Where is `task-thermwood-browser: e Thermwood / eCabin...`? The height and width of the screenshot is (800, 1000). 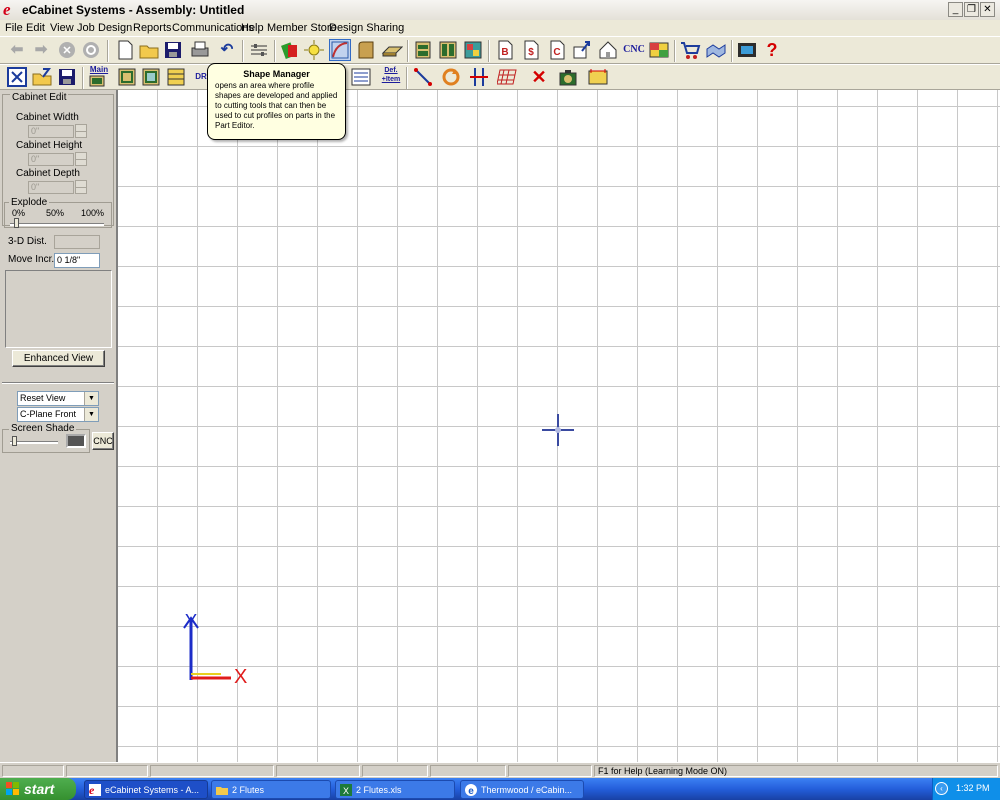 task-thermwood-browser: e Thermwood / eCabin... is located at coordinates (522, 789).